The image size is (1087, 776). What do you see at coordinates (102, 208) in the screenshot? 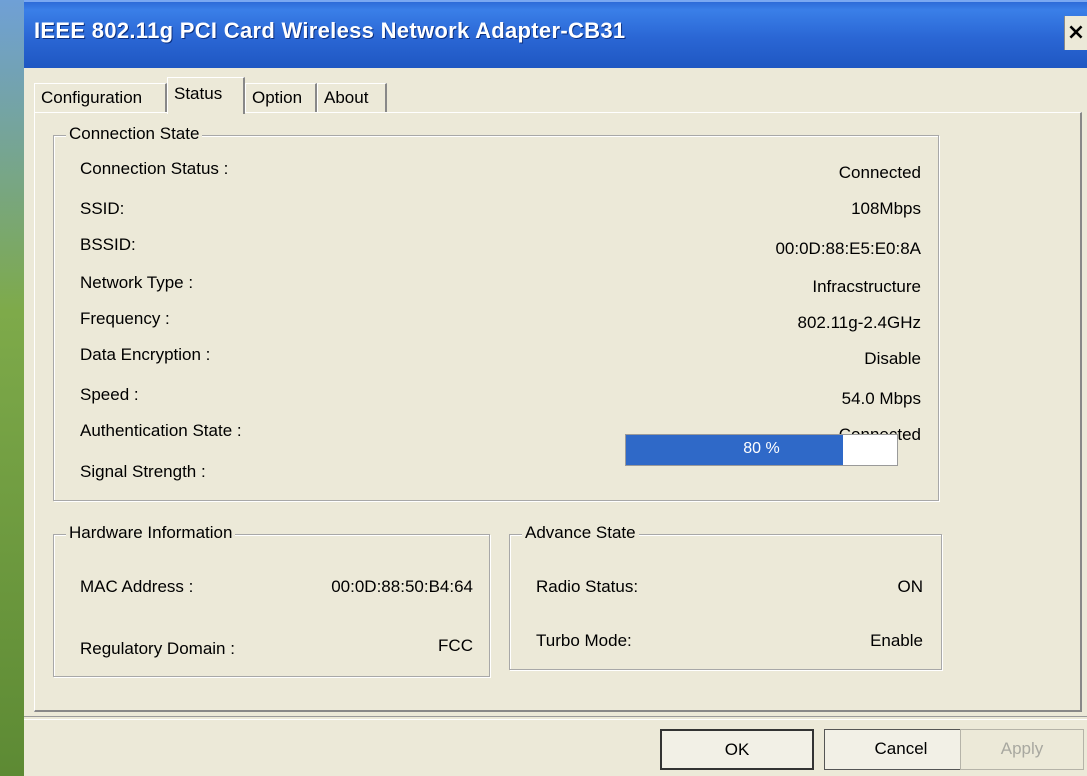
I see `ssid-label: SSID:` at bounding box center [102, 208].